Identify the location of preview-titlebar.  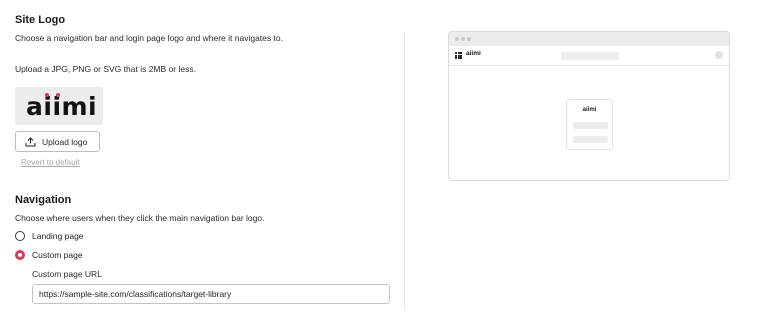
(589, 39).